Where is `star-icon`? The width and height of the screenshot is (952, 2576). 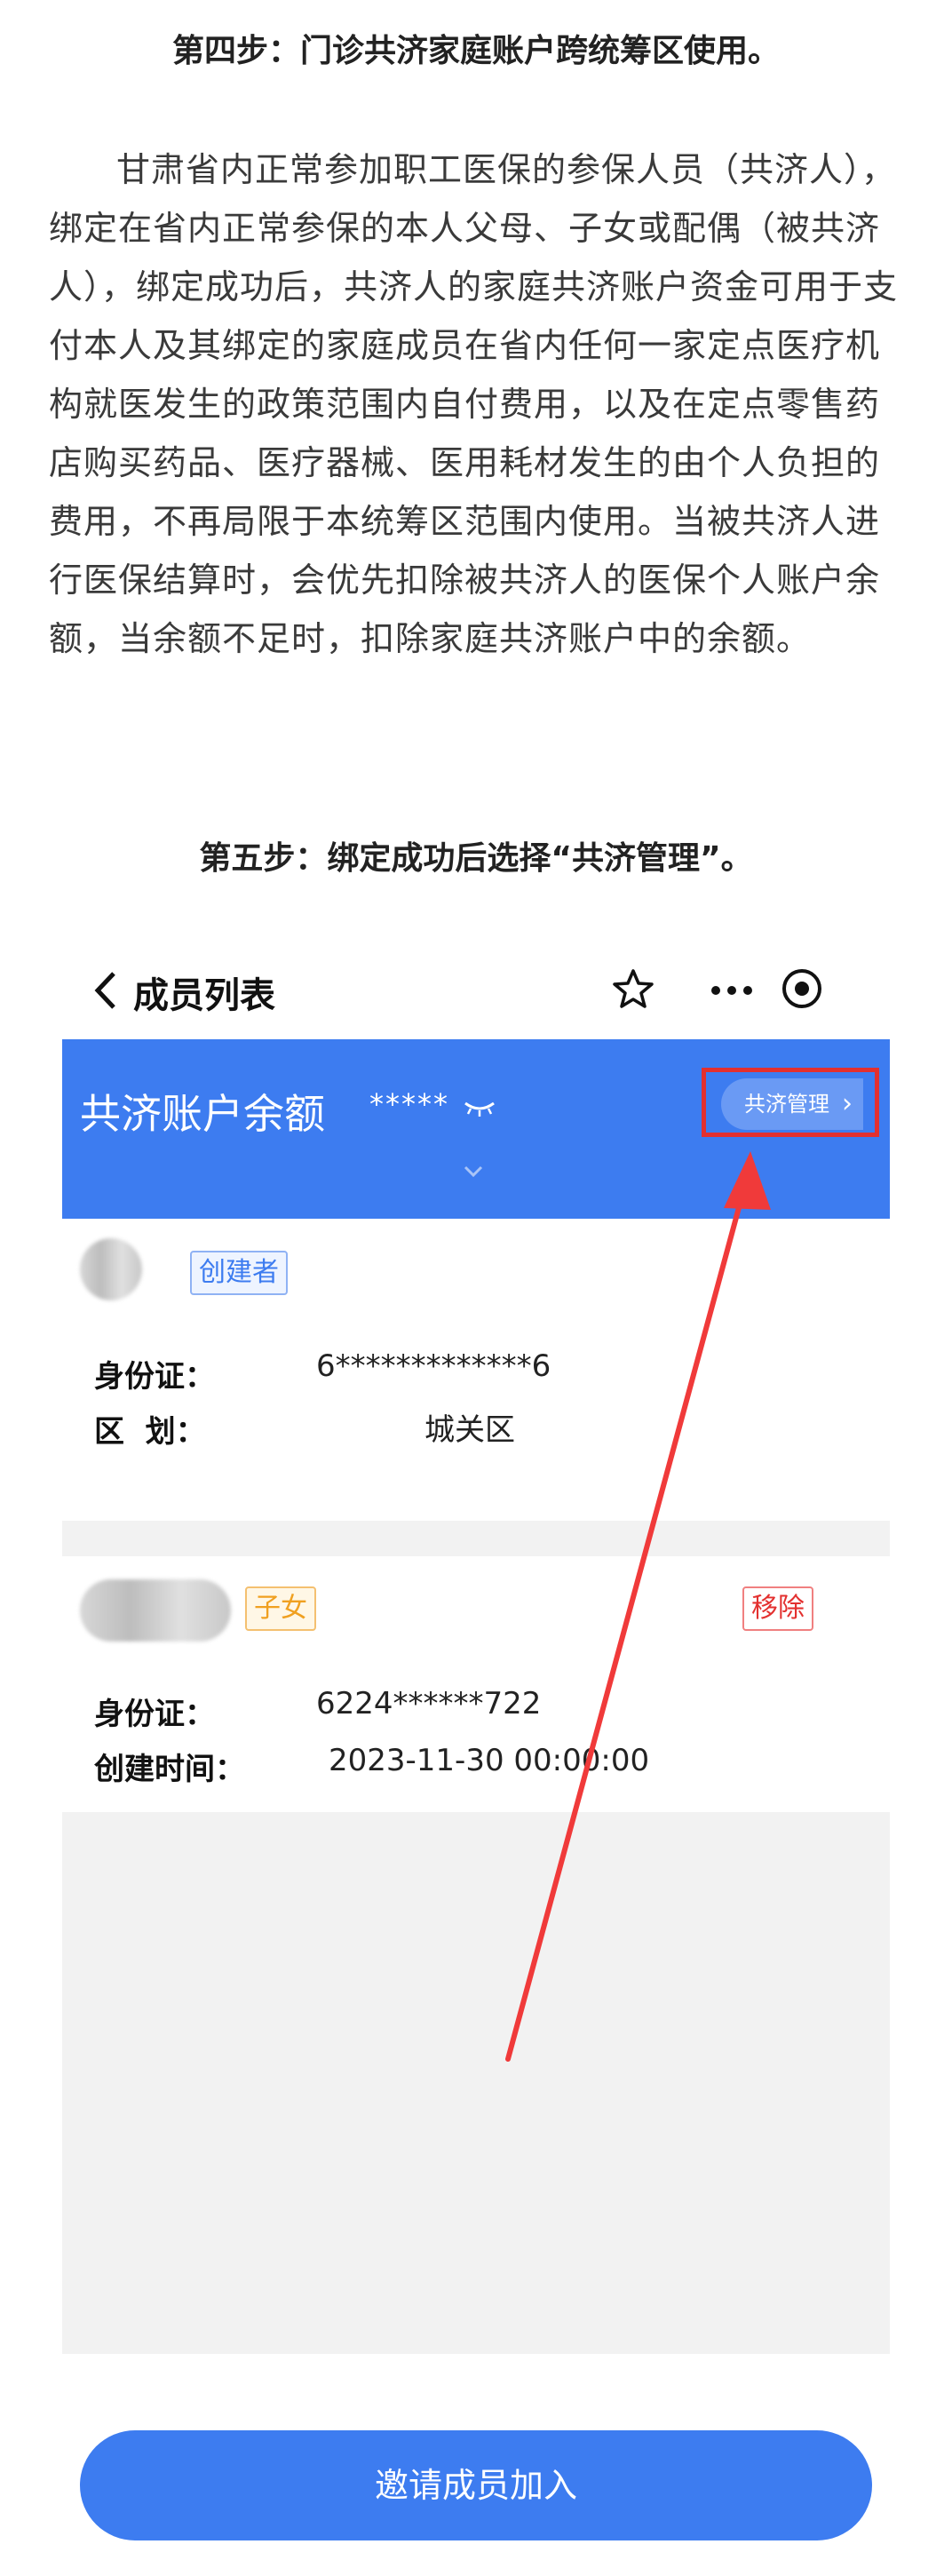
star-icon is located at coordinates (633, 988).